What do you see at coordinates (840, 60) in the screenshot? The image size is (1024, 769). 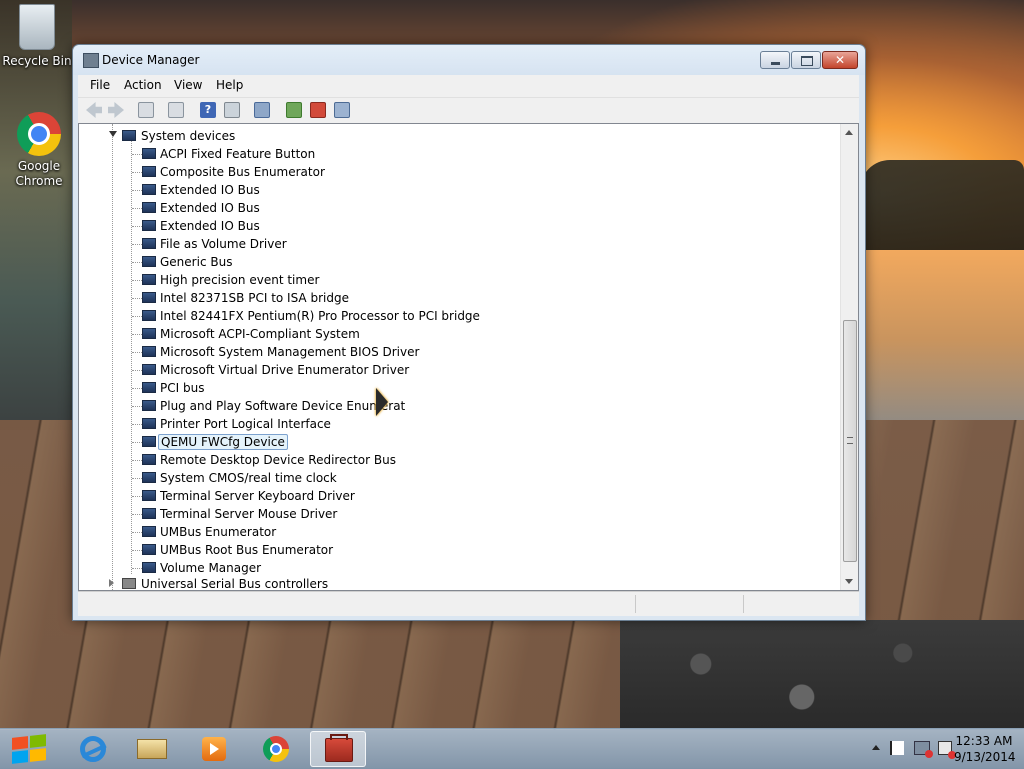 I see `close-button: ✕` at bounding box center [840, 60].